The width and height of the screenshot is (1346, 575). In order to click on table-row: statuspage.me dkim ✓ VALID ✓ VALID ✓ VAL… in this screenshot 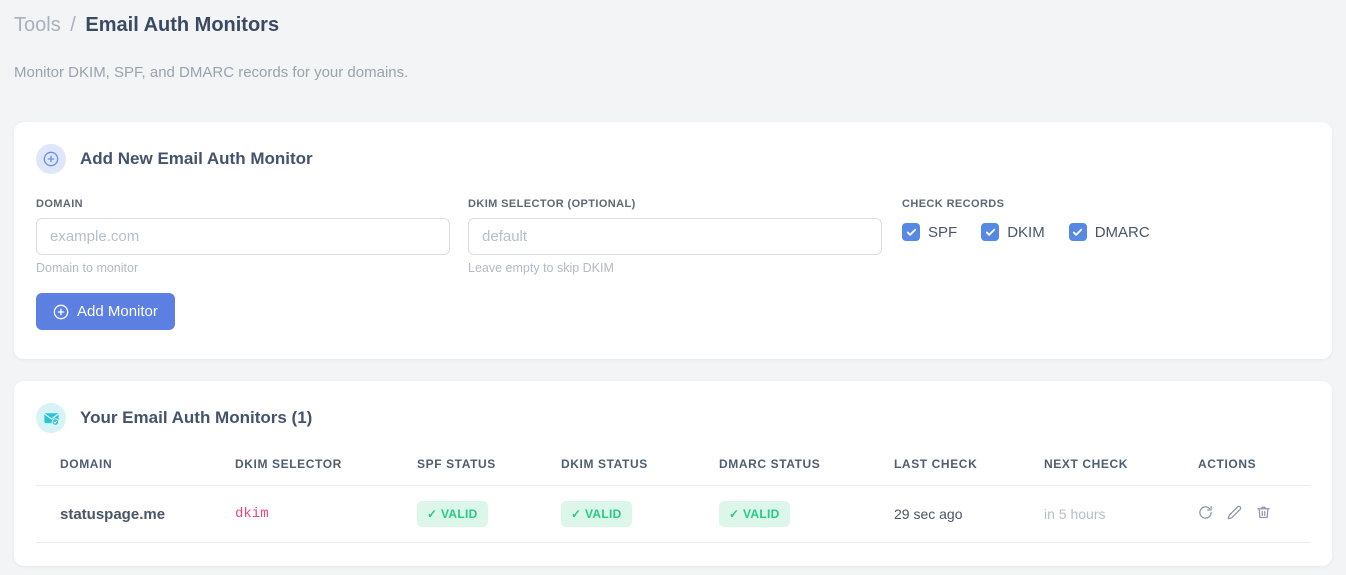, I will do `click(673, 514)`.